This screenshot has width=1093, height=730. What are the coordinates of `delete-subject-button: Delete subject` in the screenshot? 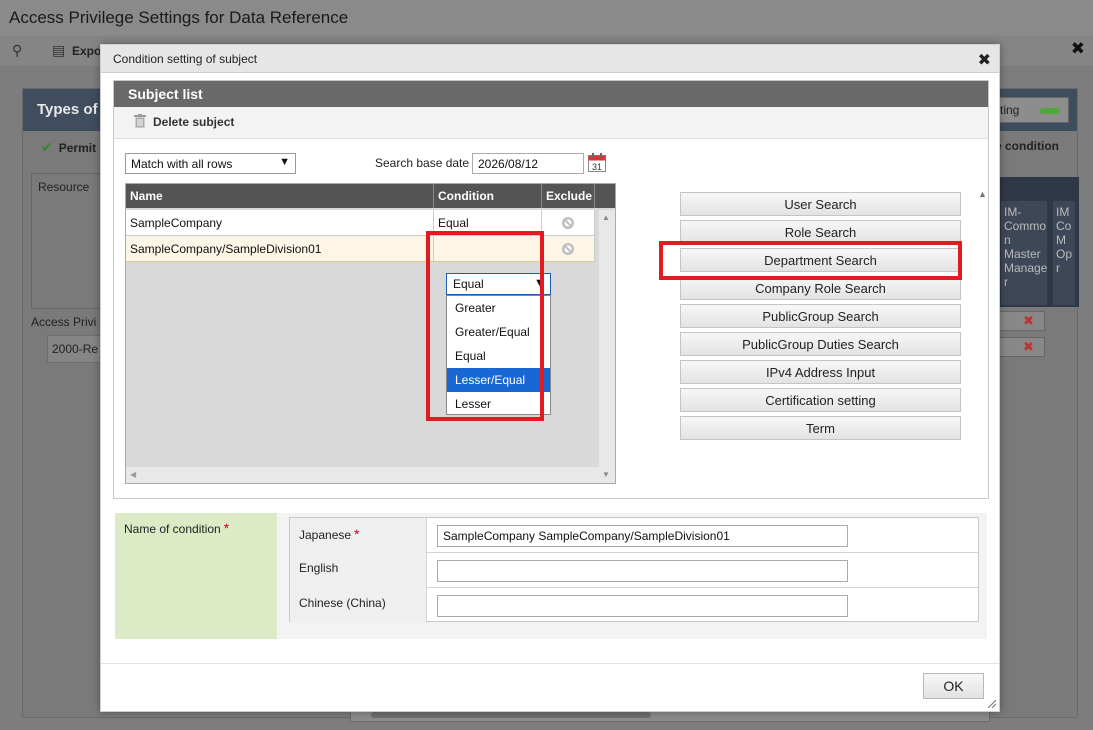 It's located at (193, 122).